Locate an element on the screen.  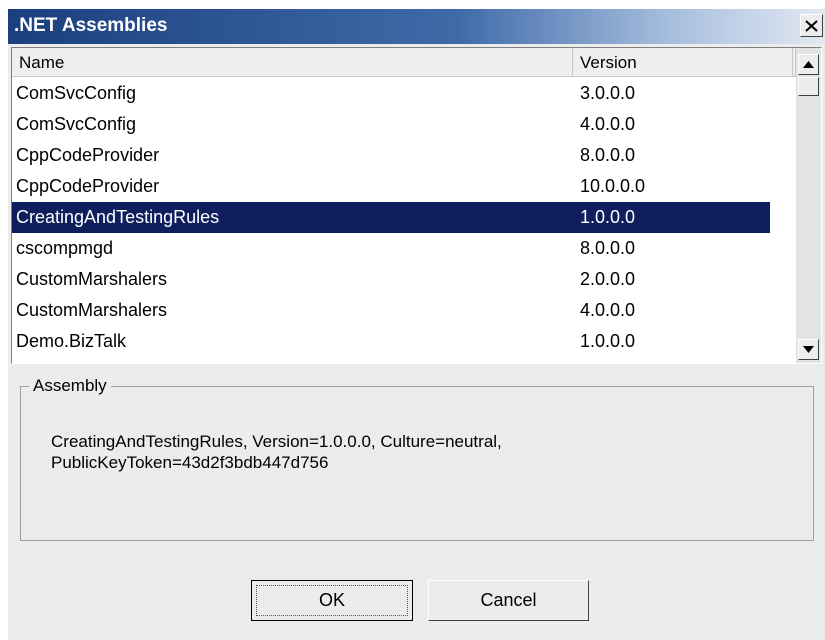
list-item: ComSvcConfig 4.0.0.0 is located at coordinates (404, 124).